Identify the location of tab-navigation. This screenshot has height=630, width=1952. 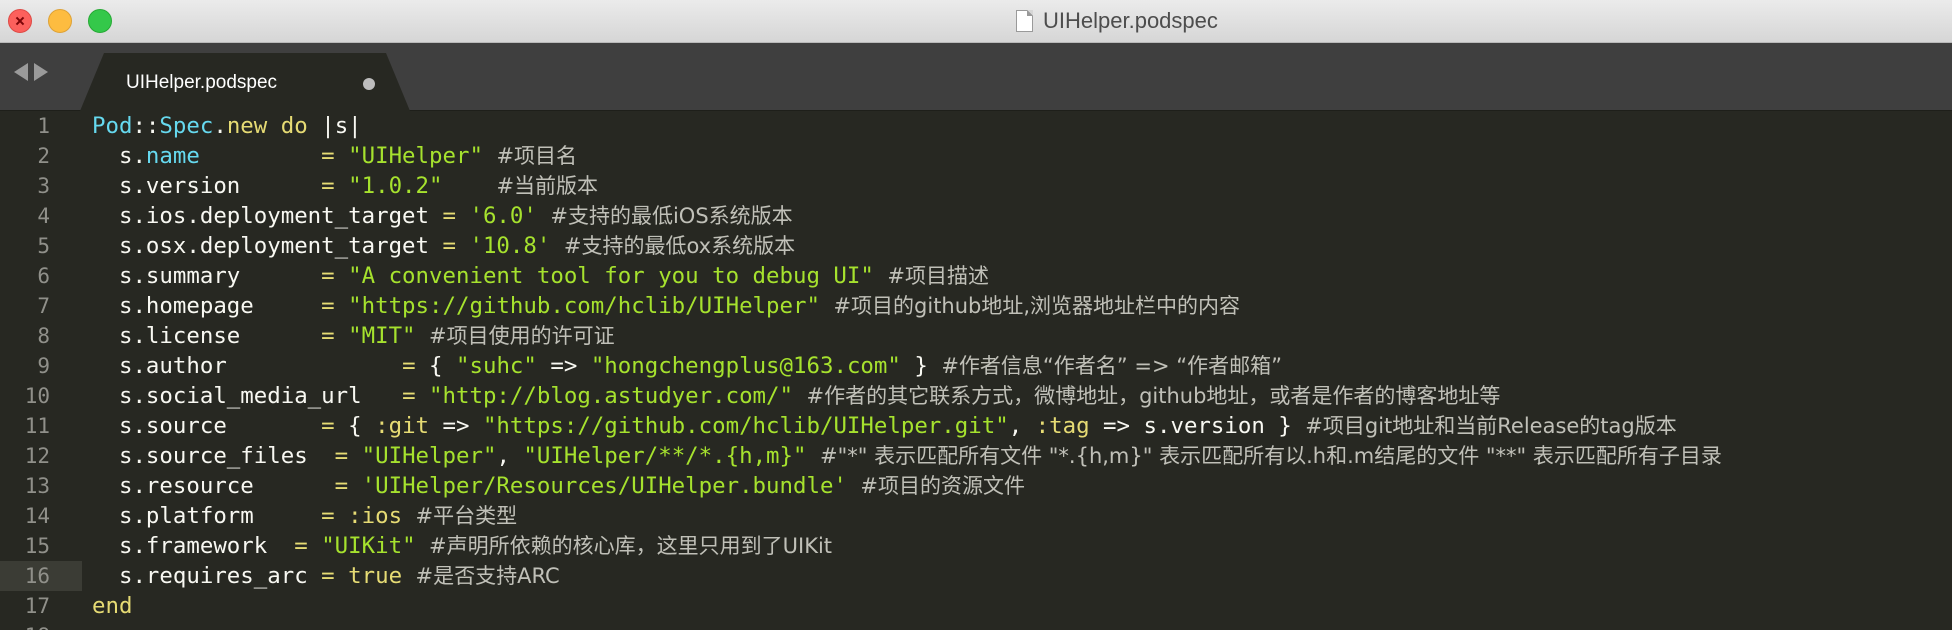
(31, 72).